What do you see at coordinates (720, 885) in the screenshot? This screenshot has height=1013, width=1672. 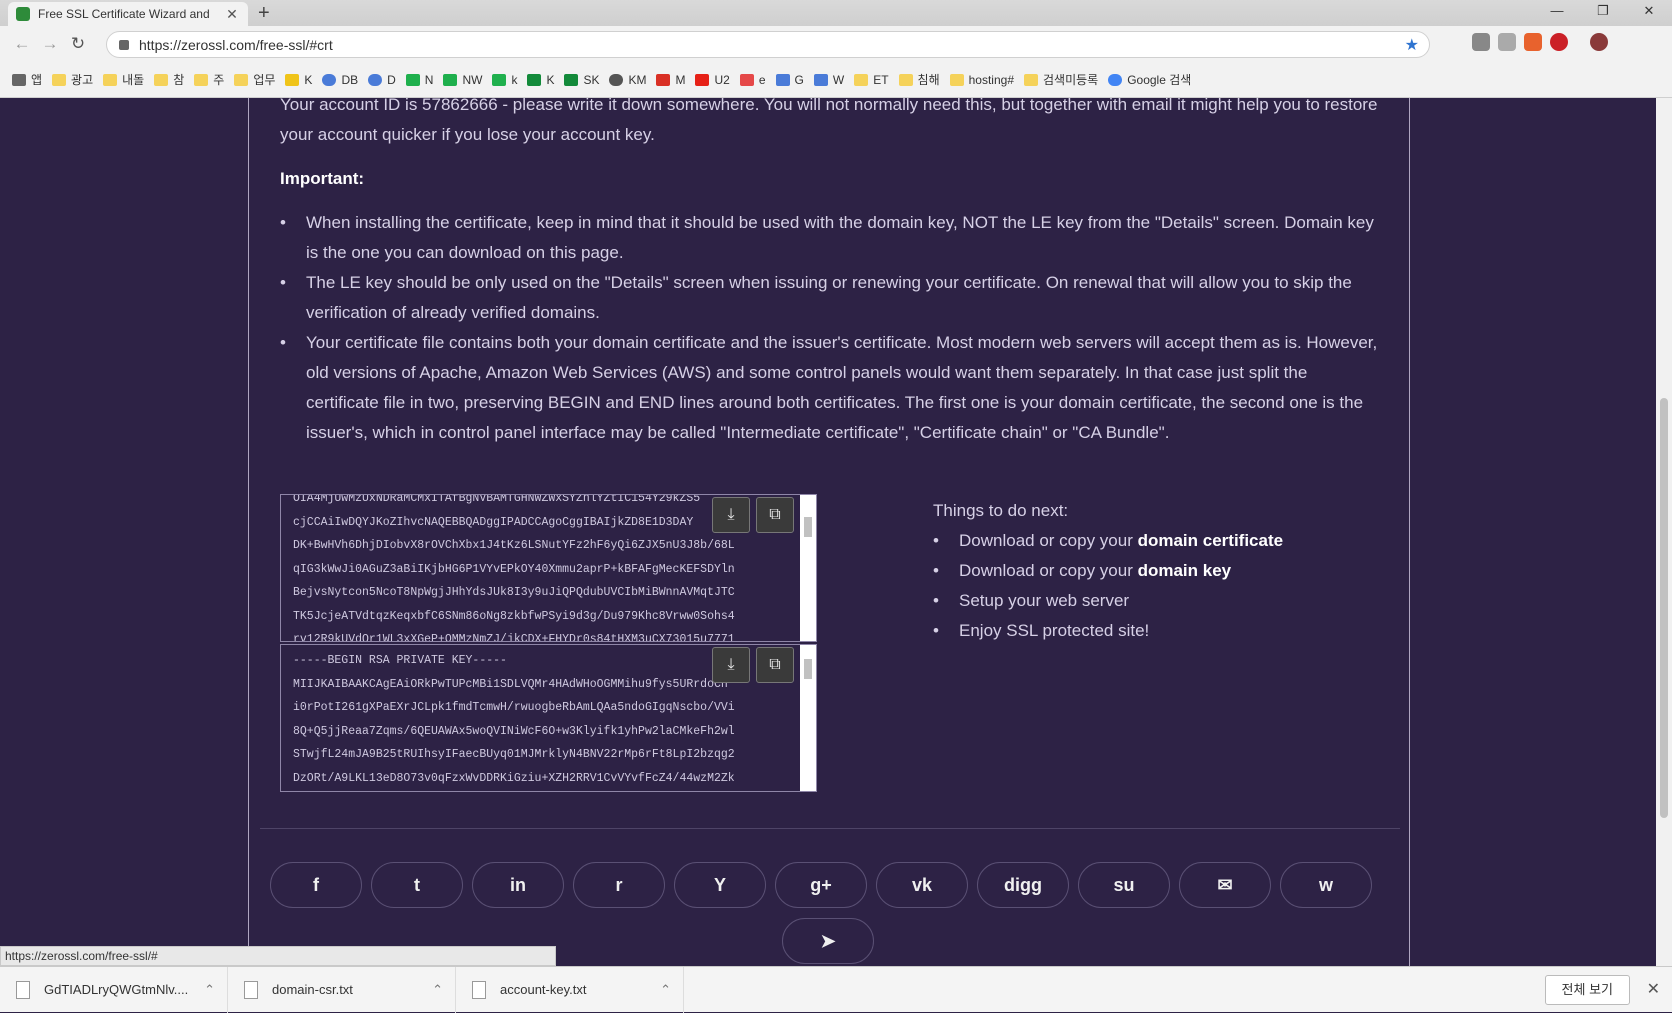 I see `hackernews-icon: Y` at bounding box center [720, 885].